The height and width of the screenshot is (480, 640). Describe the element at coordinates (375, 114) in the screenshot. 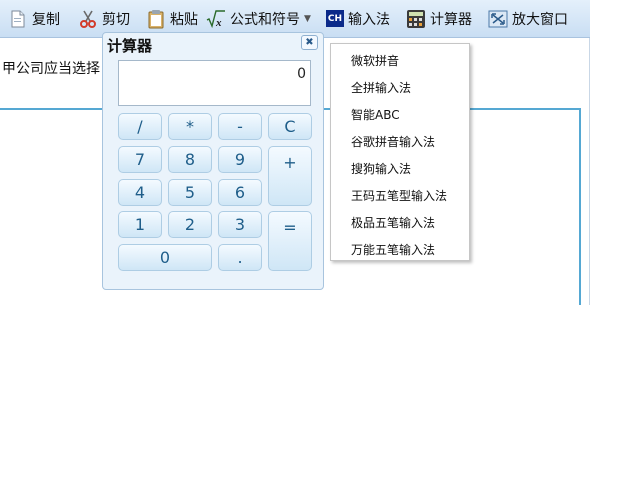

I see `menu-item-smart-abc: 智能ABC` at that location.